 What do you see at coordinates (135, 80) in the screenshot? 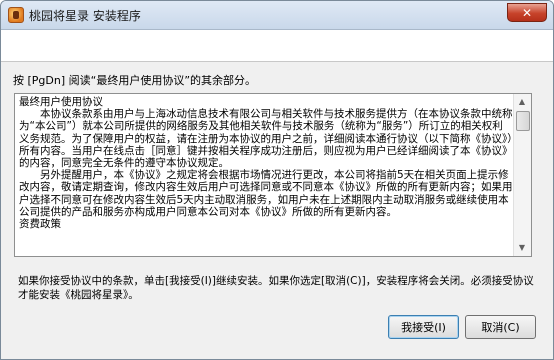
I see `instruction-text: 按 [PgDn] 阅读“最终用户使用协议”的其余部分。` at bounding box center [135, 80].